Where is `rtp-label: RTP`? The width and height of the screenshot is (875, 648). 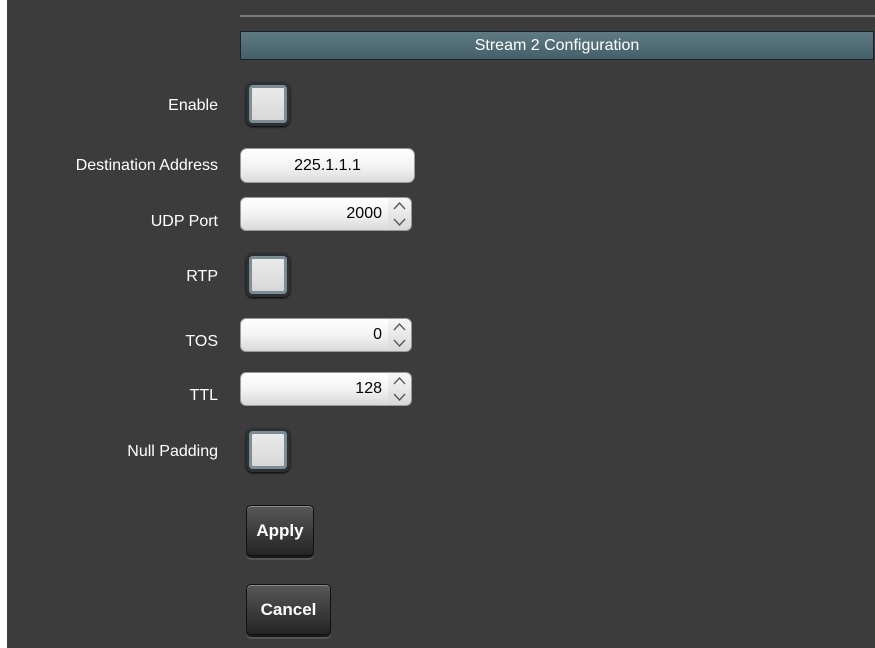 rtp-label: RTP is located at coordinates (202, 276).